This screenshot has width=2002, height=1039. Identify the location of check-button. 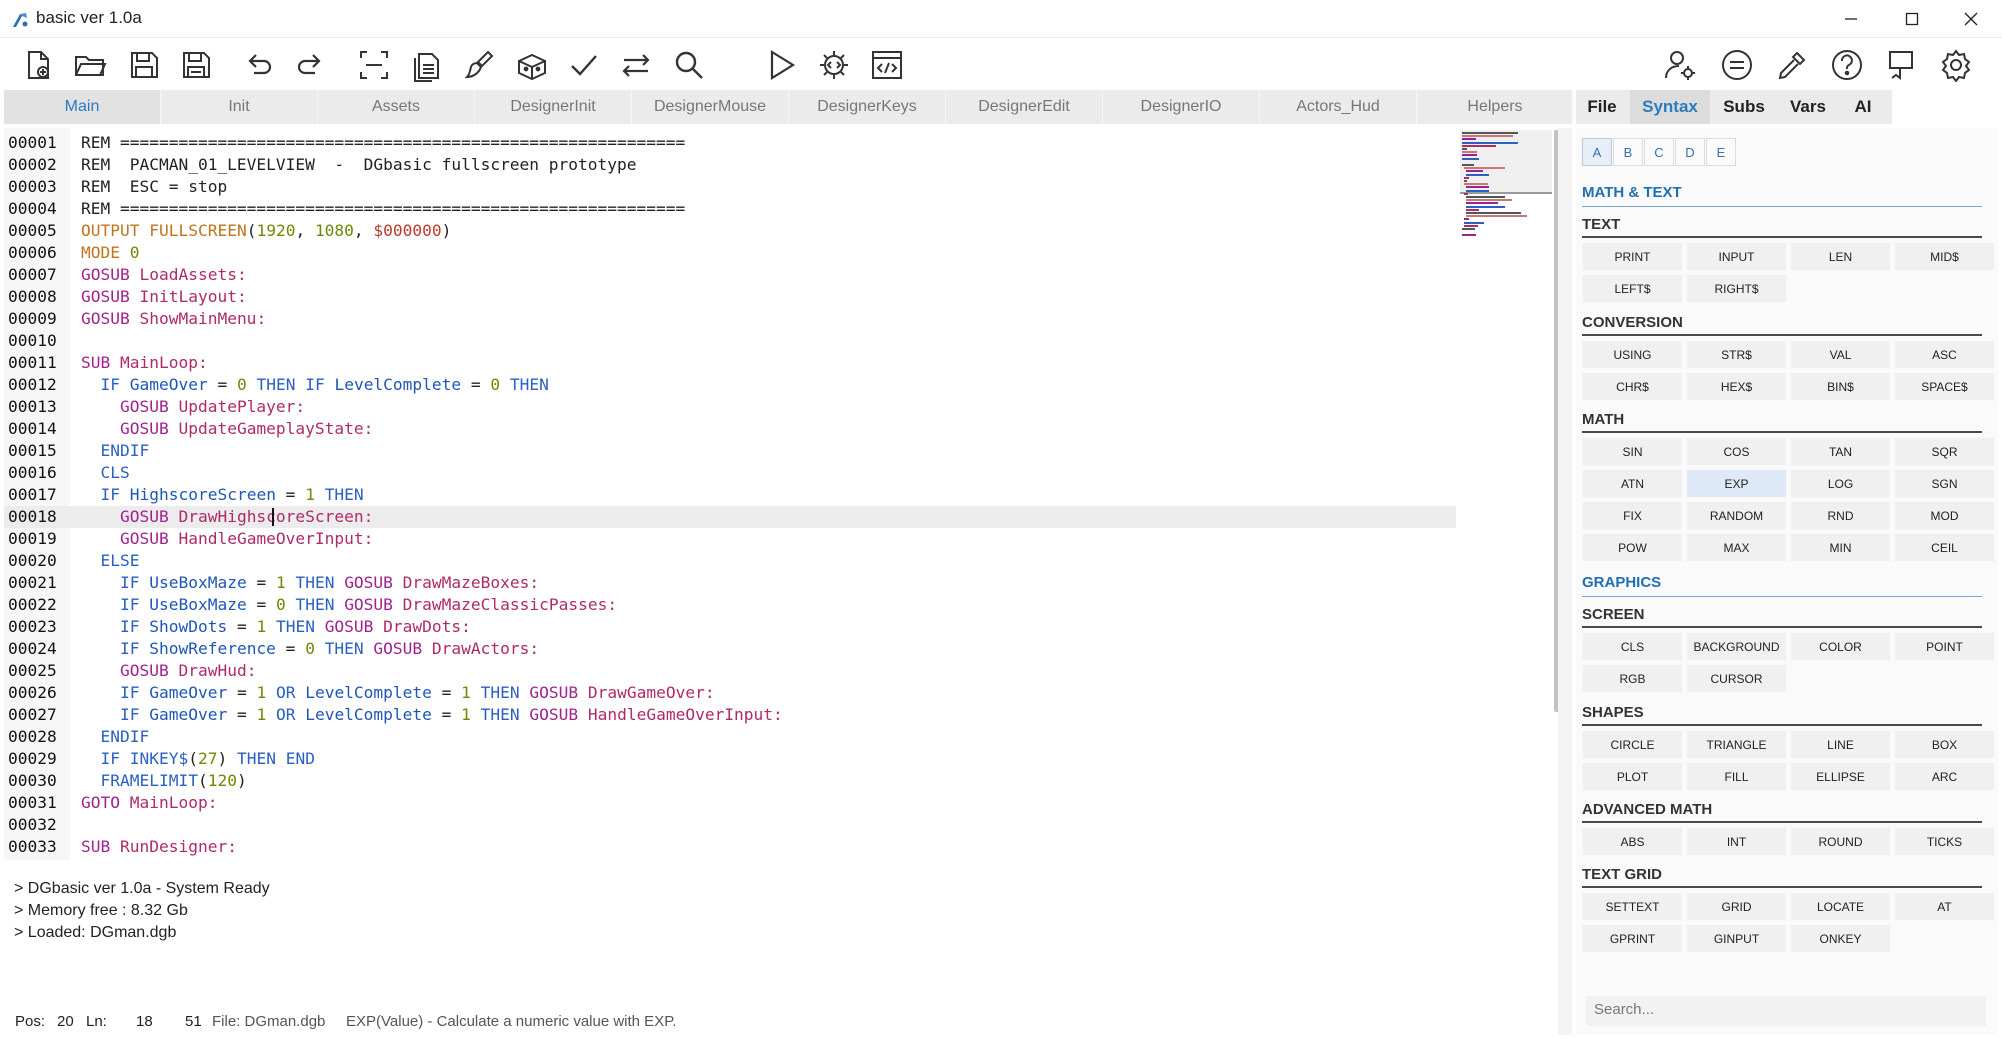
(584, 65).